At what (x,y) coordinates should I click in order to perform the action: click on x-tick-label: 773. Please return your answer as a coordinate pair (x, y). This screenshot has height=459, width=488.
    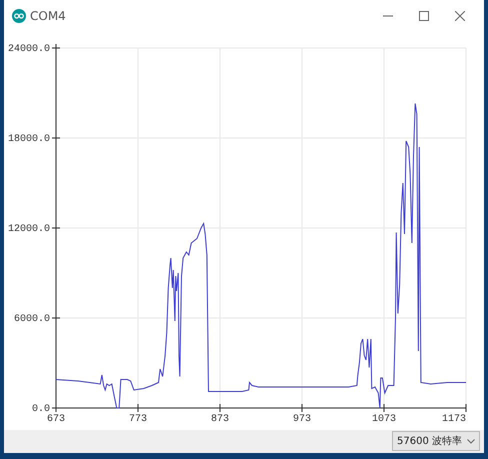
    Looking at the image, I should click on (138, 419).